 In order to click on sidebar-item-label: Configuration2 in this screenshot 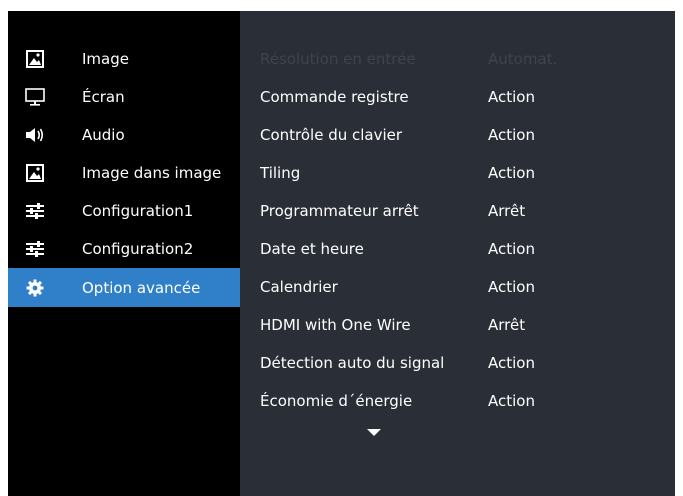, I will do `click(138, 249)`.